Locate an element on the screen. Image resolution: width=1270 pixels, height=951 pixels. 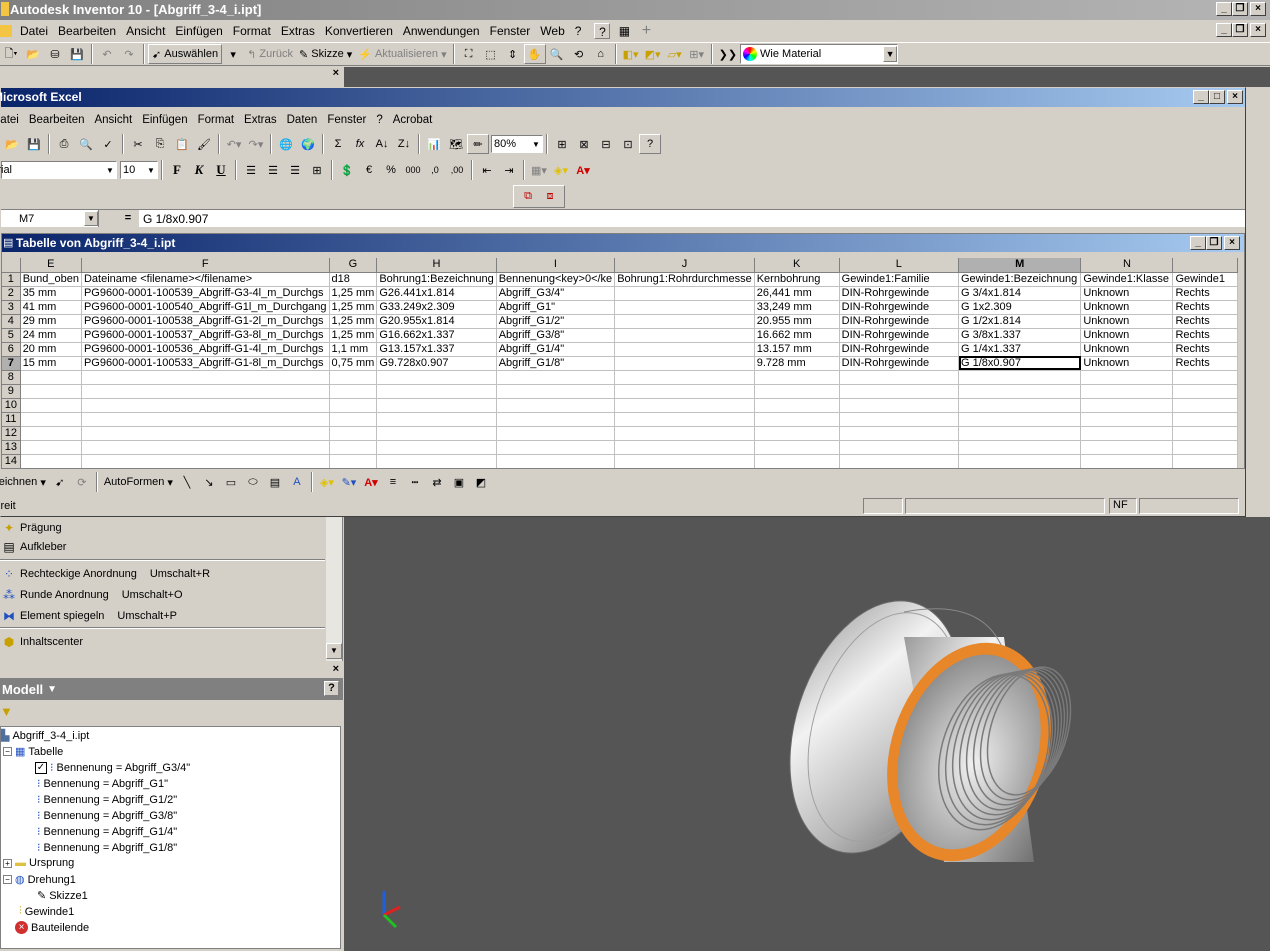
sheet-cell: DIN-Rohrgewinde is located at coordinates (899, 335).